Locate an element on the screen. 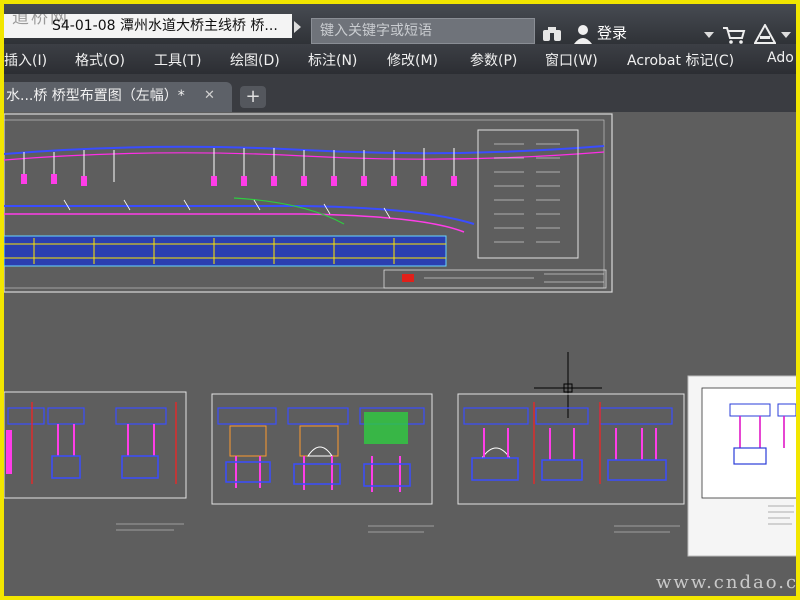 This screenshot has height=600, width=800. document-tab-bar: 水...桥 桥型布置图（左幅）* ✕ + is located at coordinates (400, 93).